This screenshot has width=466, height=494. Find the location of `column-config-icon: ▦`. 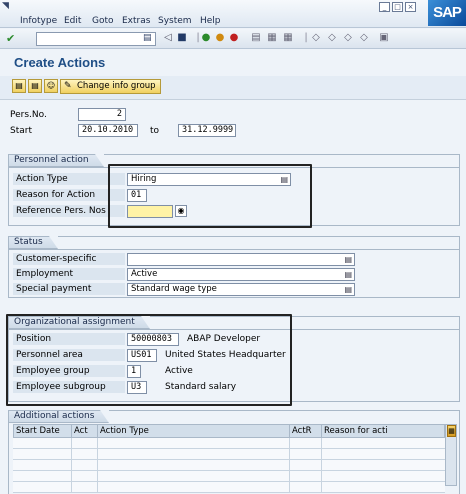

column-config-icon: ▦ is located at coordinates (451, 431).